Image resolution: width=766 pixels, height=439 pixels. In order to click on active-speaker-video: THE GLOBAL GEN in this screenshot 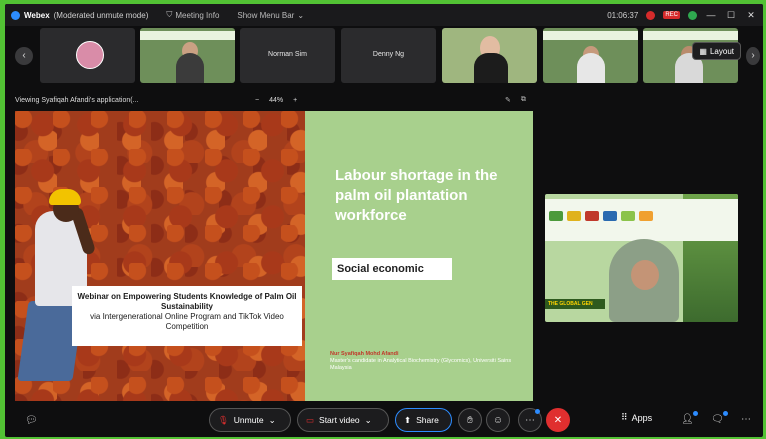, I will do `click(641, 258)`.